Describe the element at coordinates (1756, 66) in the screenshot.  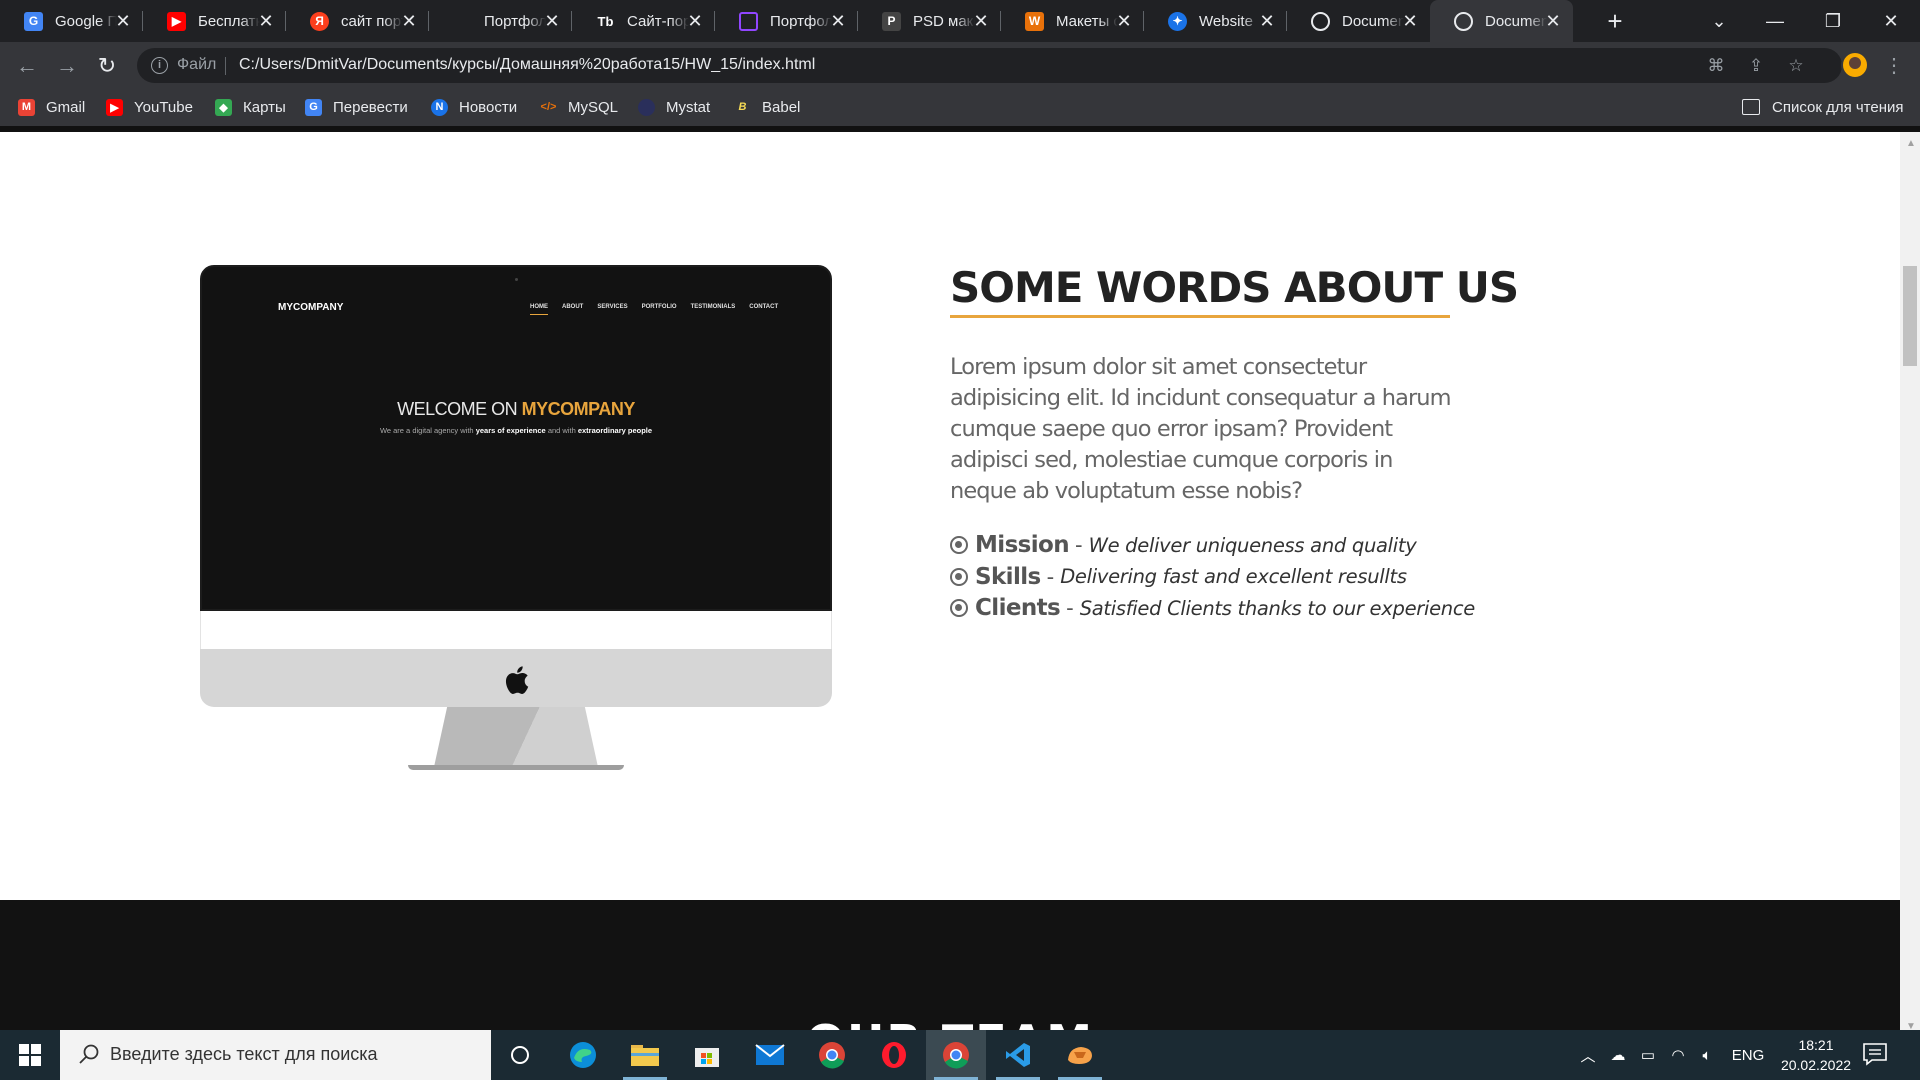
I see `share-icon: ⇪` at that location.